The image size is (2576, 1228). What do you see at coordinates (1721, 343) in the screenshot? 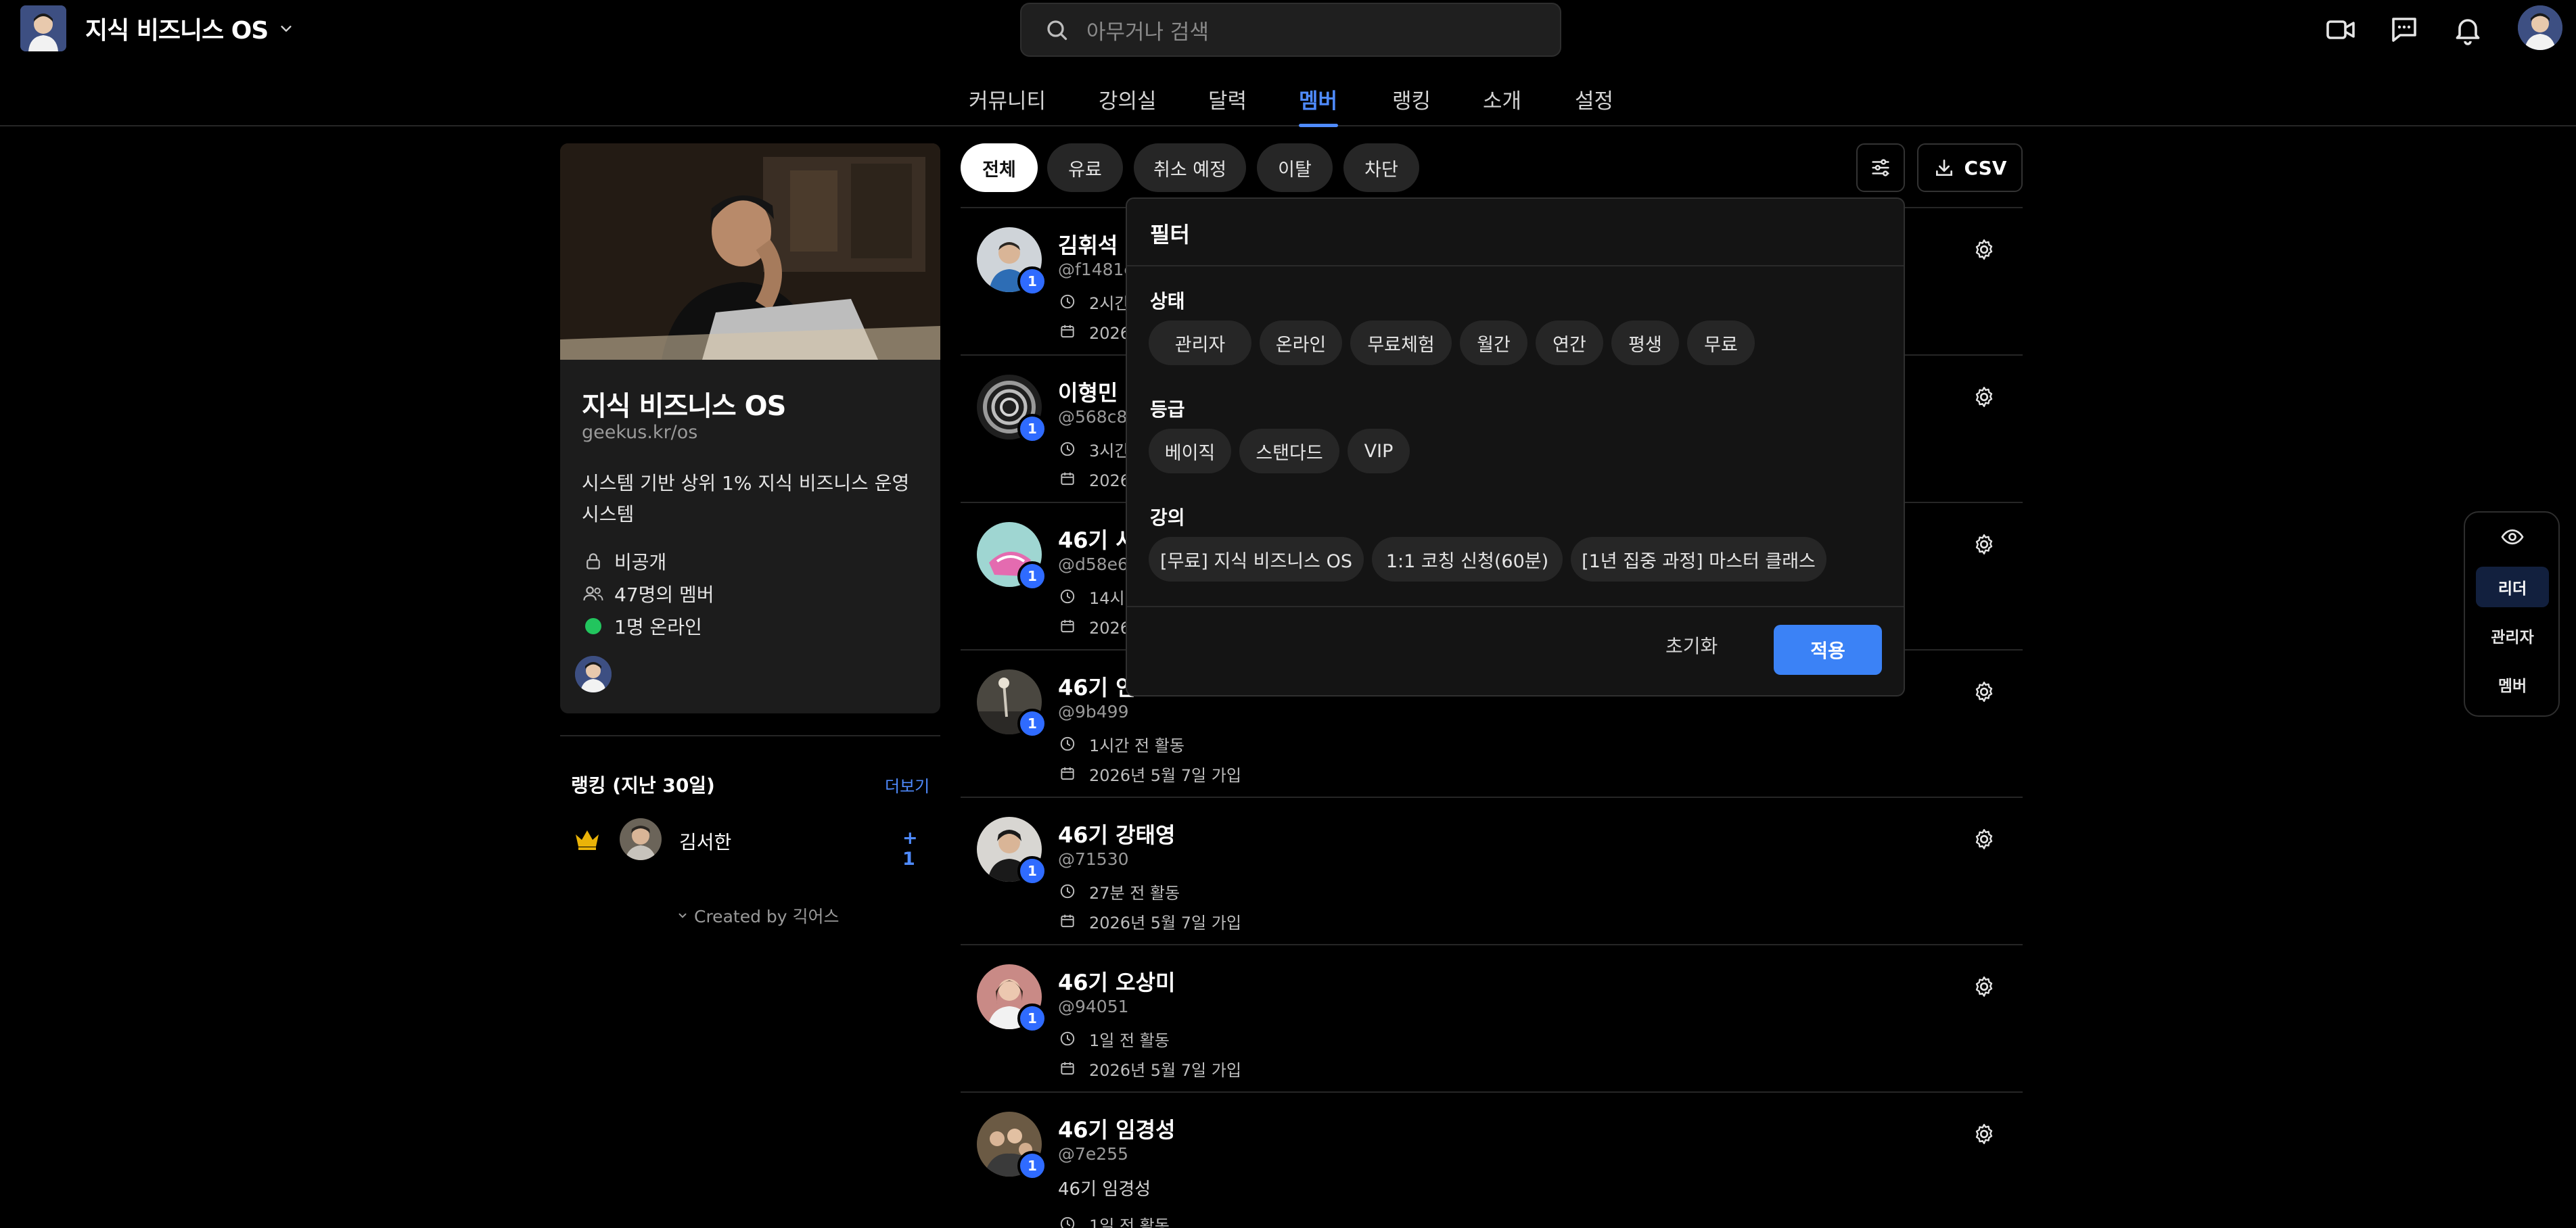
I see `filter-option-free: 무료` at bounding box center [1721, 343].